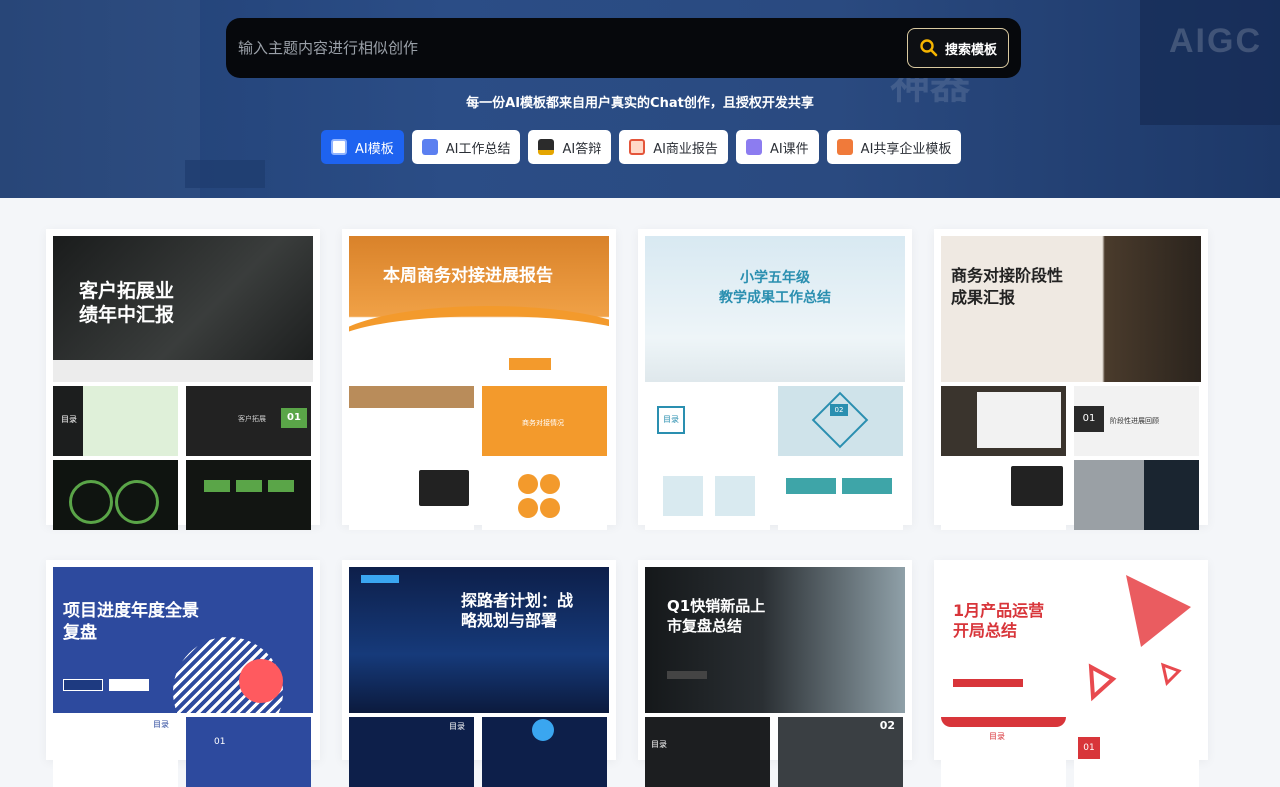  Describe the element at coordinates (789, 149) in the screenshot. I see `tab-label: AI课件` at that location.